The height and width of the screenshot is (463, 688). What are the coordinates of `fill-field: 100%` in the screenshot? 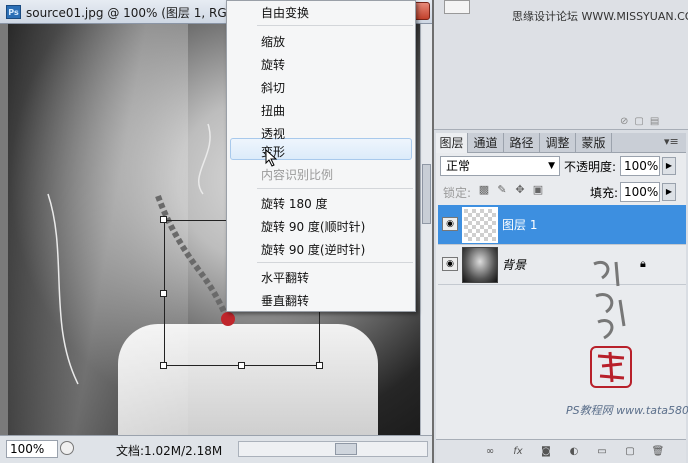 It's located at (640, 192).